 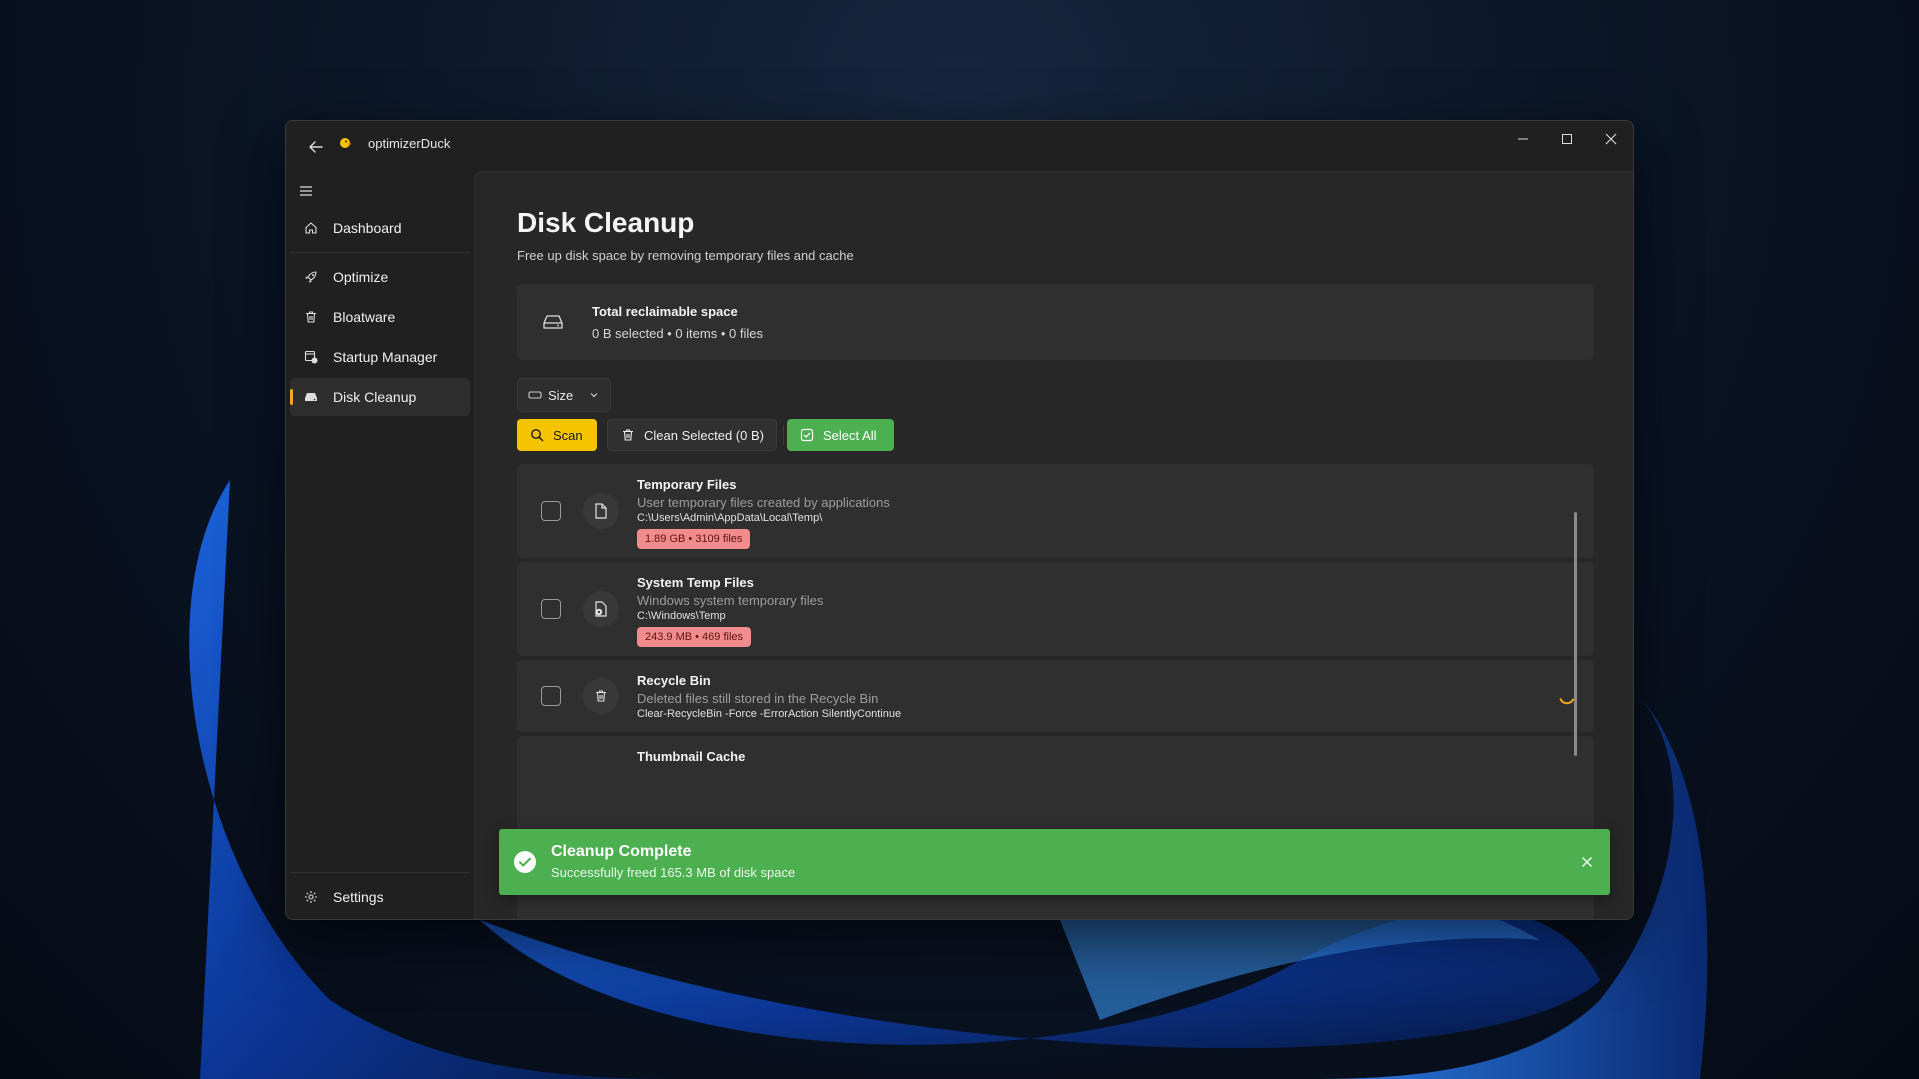 I want to click on minimize-button, so click(x=1523, y=139).